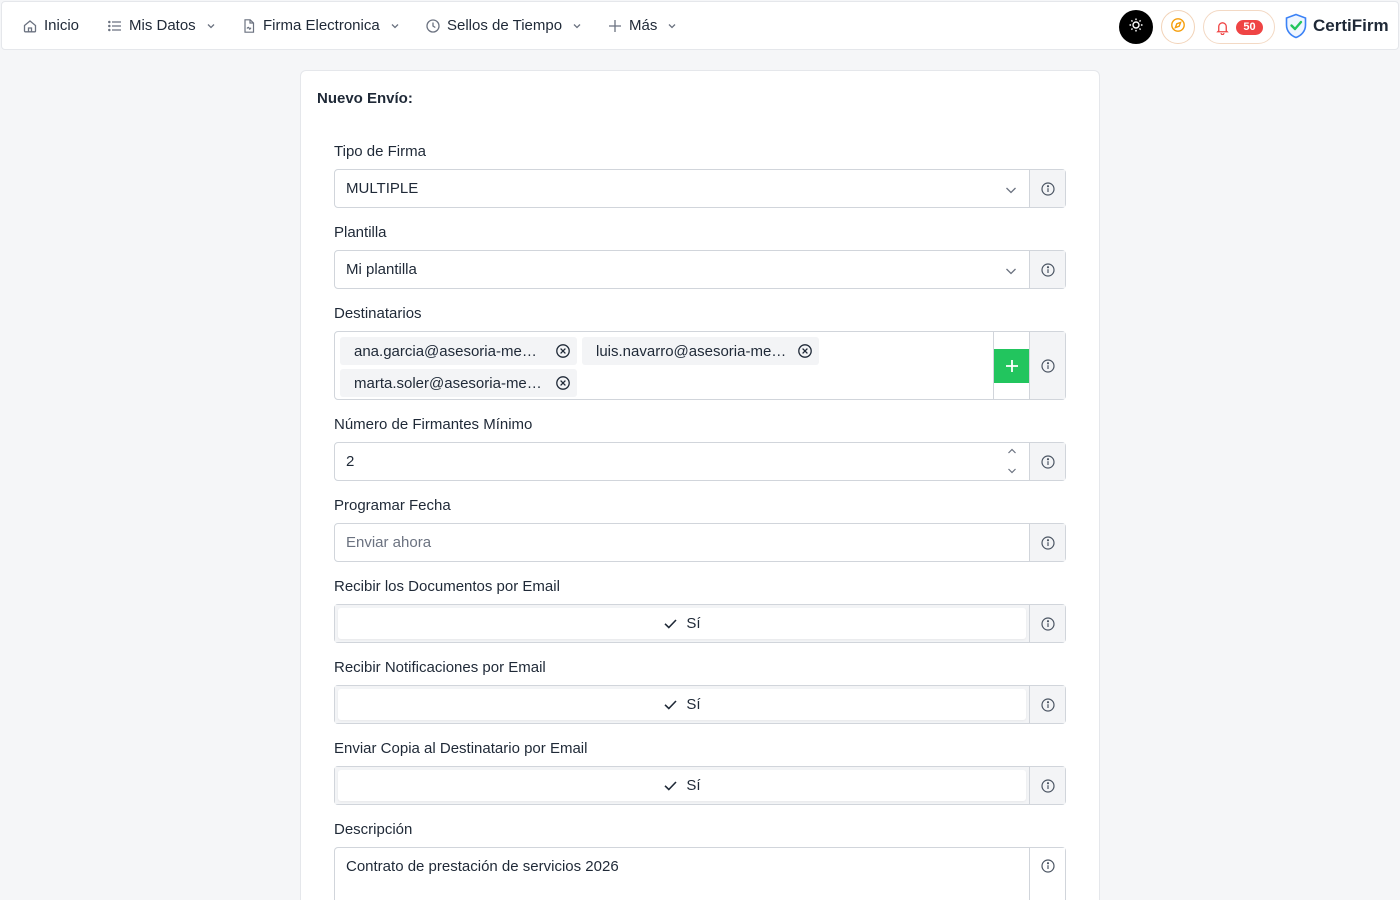  Describe the element at coordinates (1249, 27) in the screenshot. I see `notifications-count-badge: 50` at that location.